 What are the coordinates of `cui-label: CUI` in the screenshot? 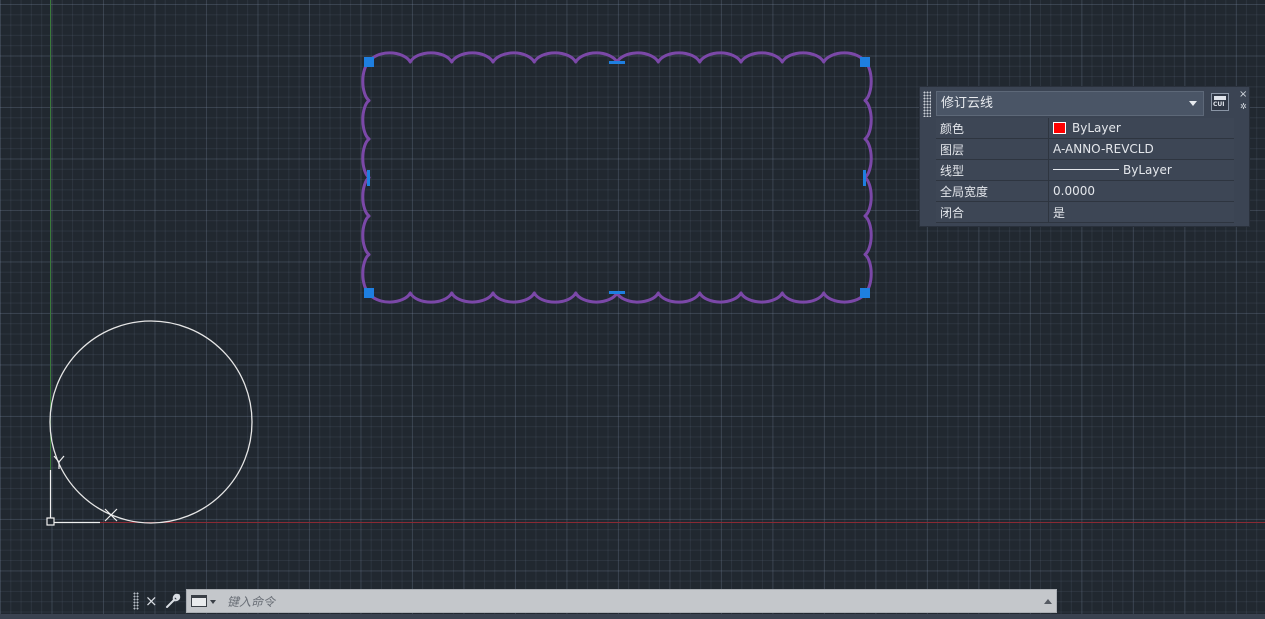 It's located at (1219, 104).